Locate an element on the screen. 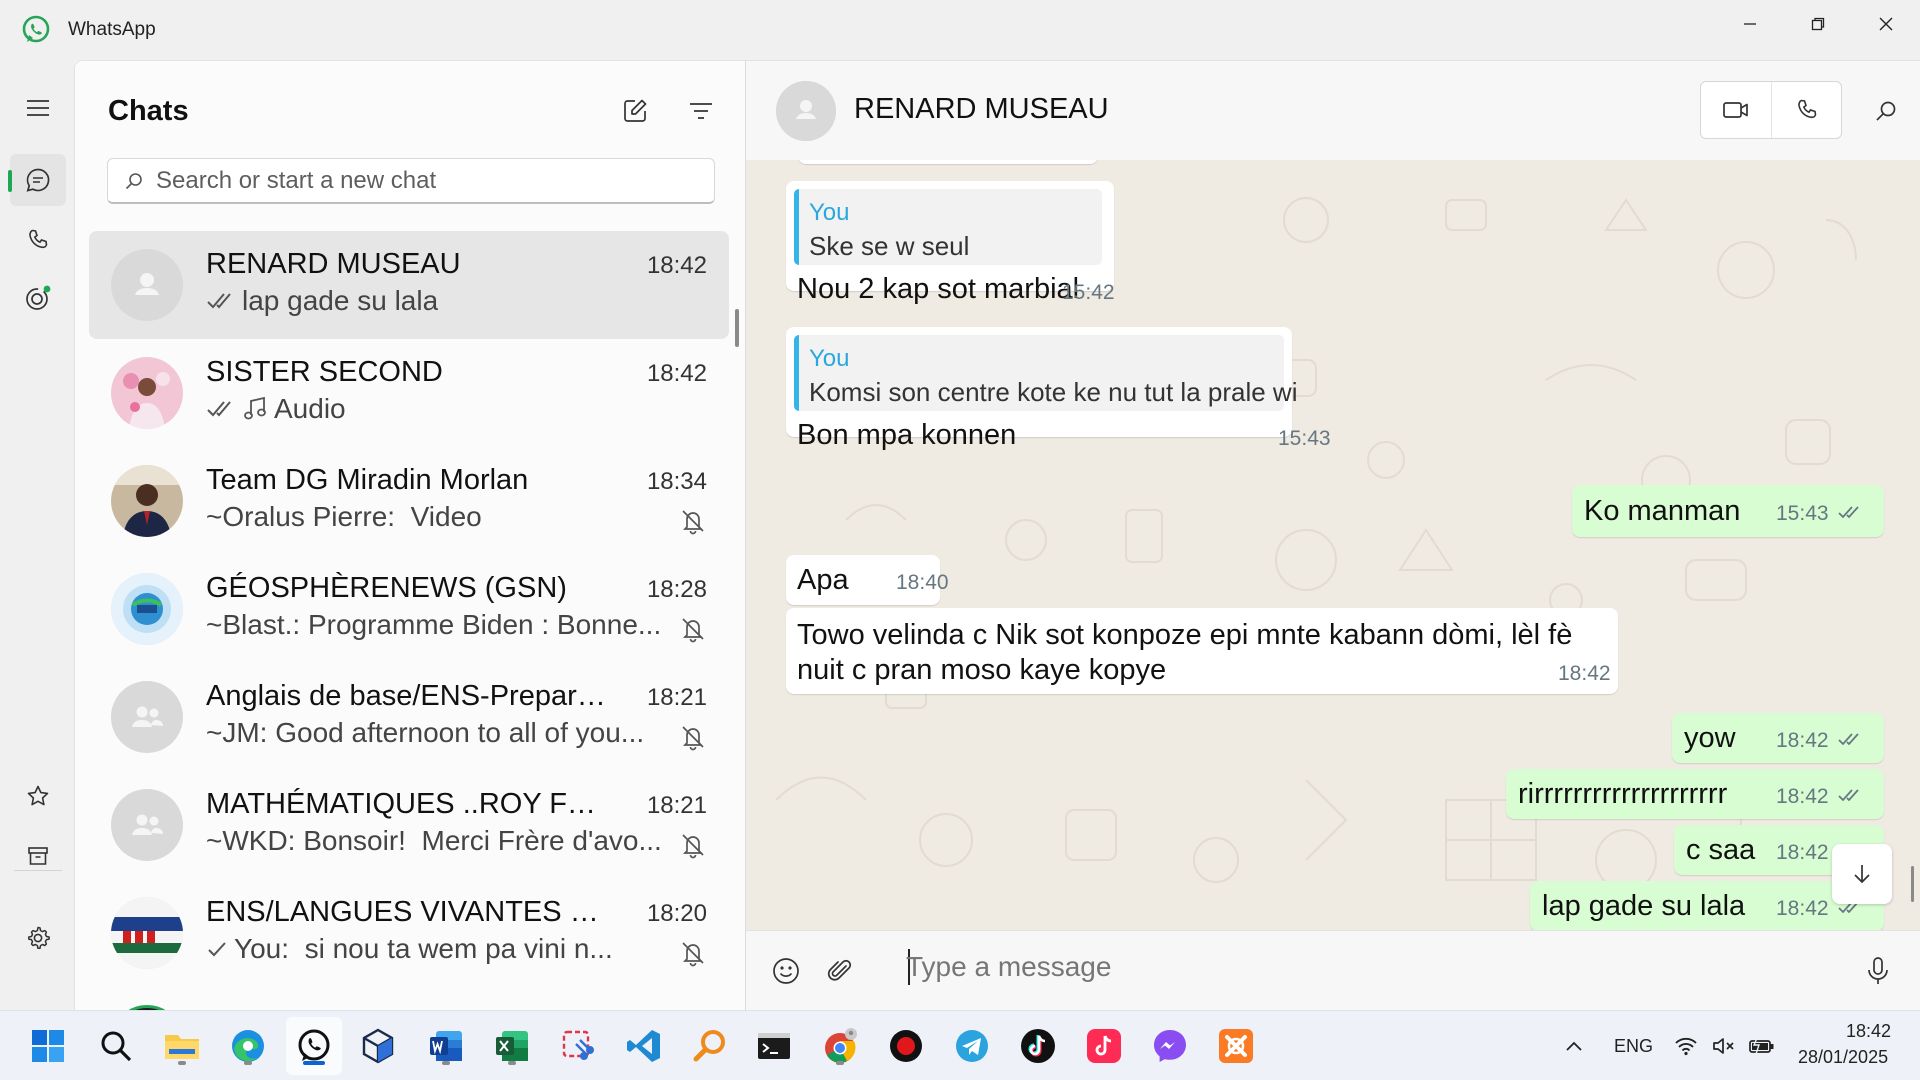 This screenshot has width=1920, height=1080. menu-button is located at coordinates (38, 108).